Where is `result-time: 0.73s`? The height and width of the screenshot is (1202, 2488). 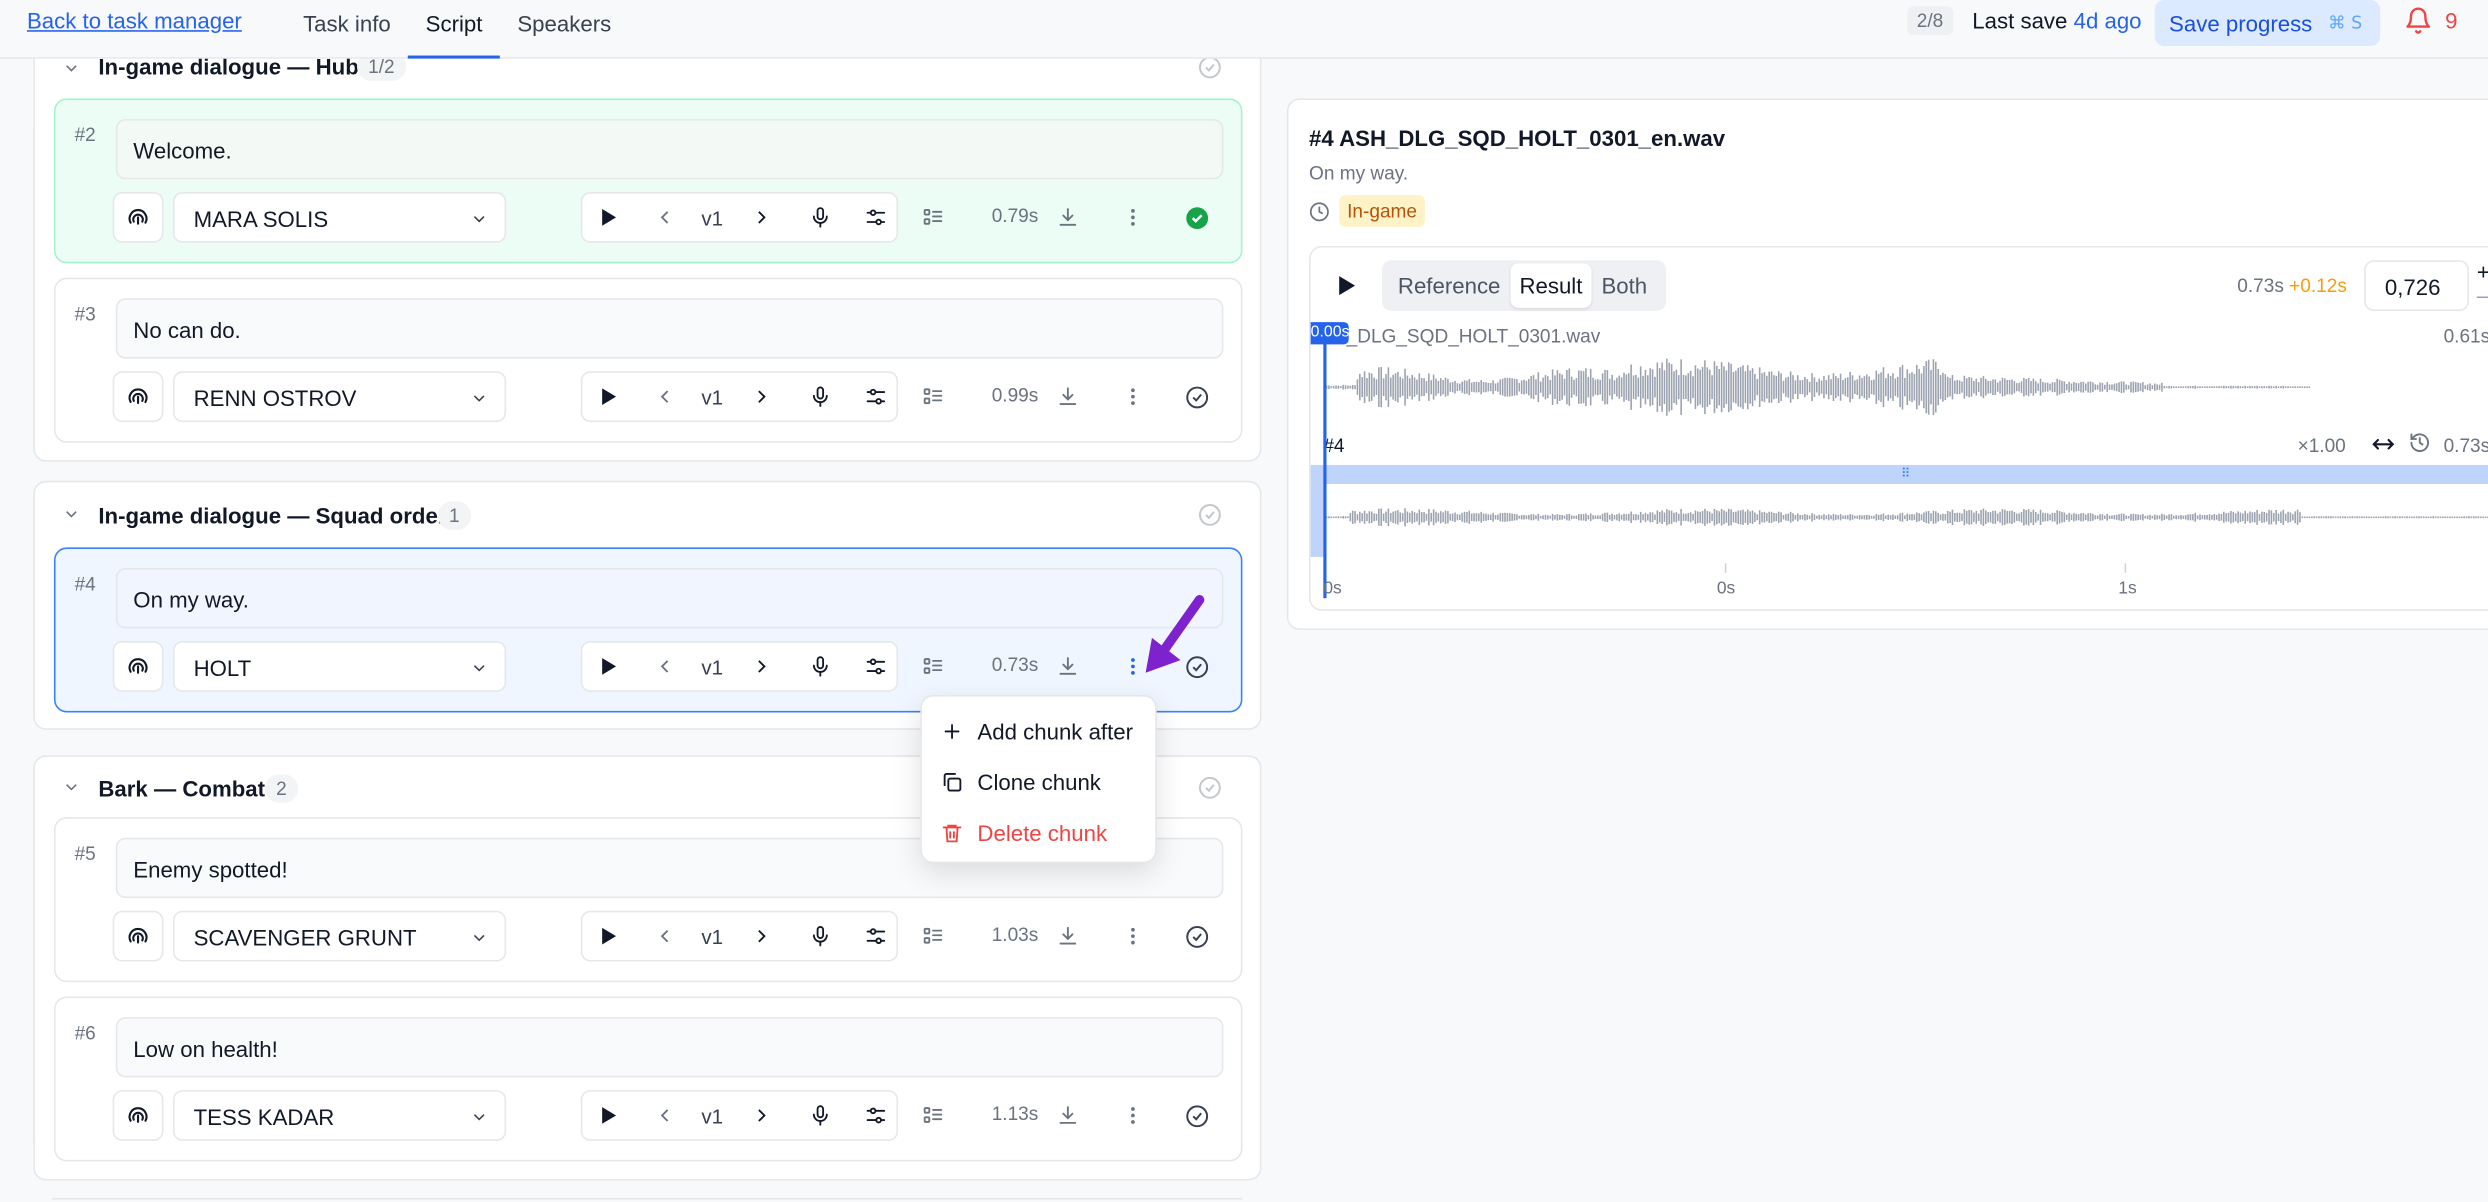
result-time: 0.73s is located at coordinates (2465, 445).